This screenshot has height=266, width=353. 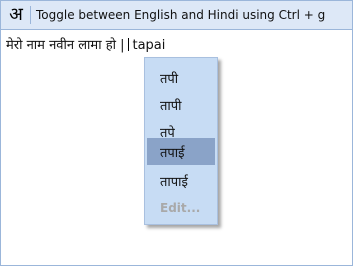 I want to click on suggestion-item-4-selected: तपाई, so click(x=181, y=151).